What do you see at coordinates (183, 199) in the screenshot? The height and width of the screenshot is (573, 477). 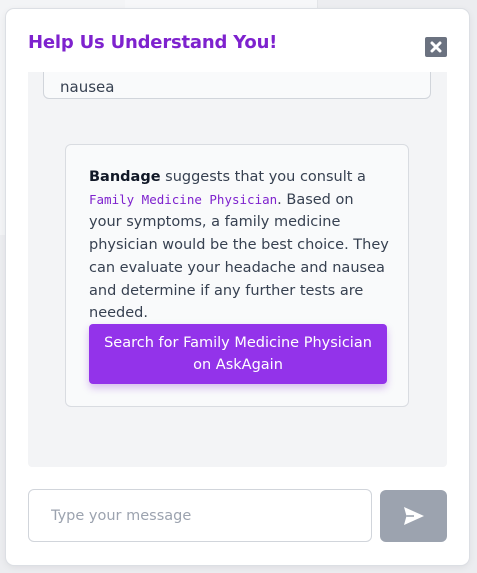 I see `specialist-name: Family Medicine Physician` at bounding box center [183, 199].